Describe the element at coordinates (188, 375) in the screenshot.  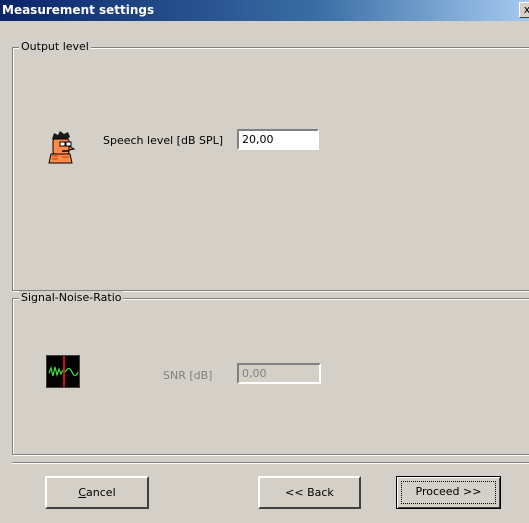
I see `snr-label: SNR [dB]` at that location.